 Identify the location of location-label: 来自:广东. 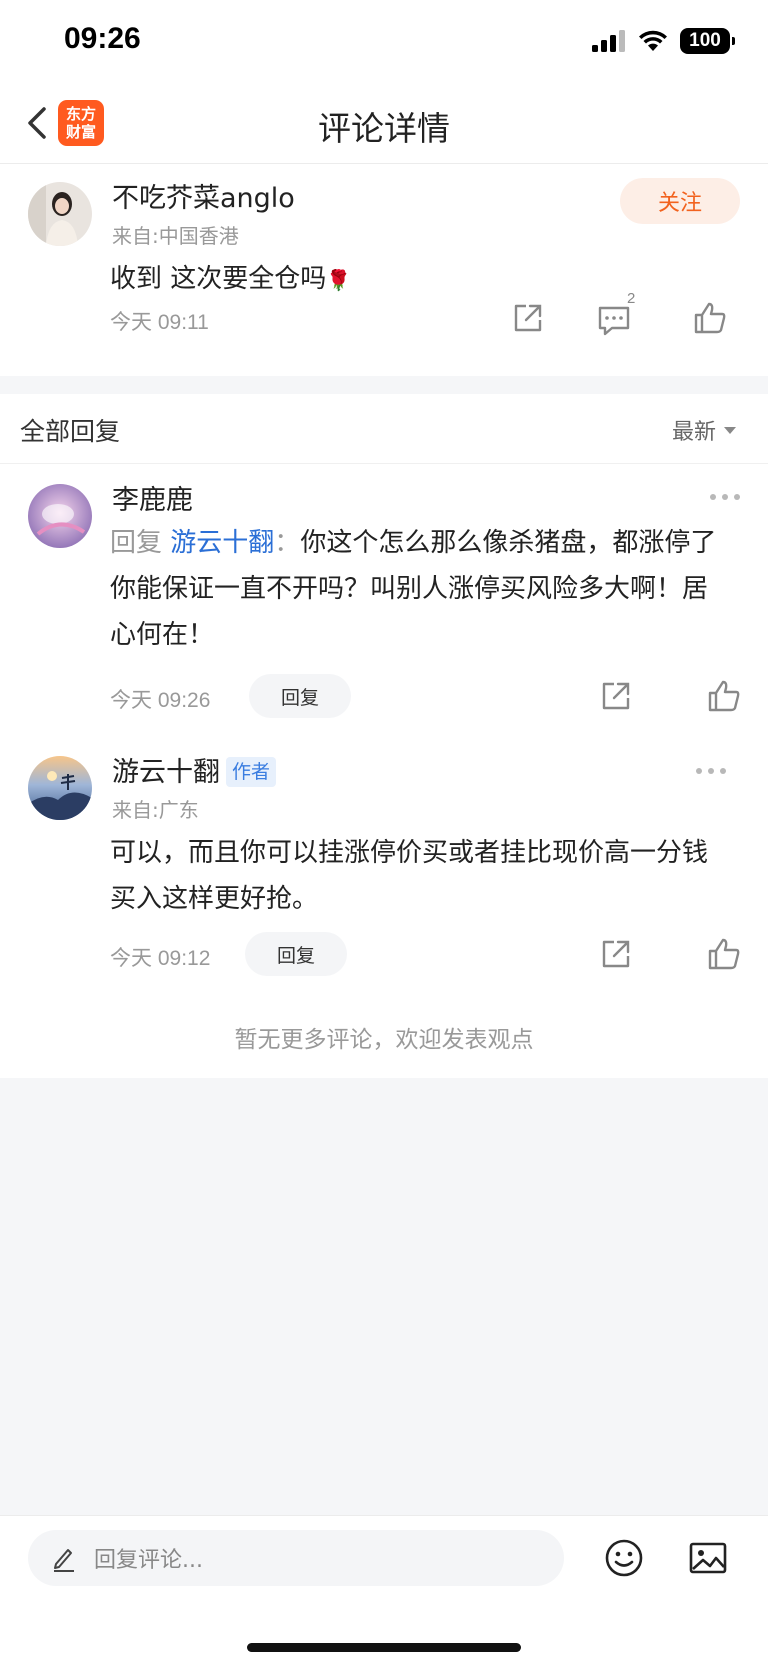
(155, 810).